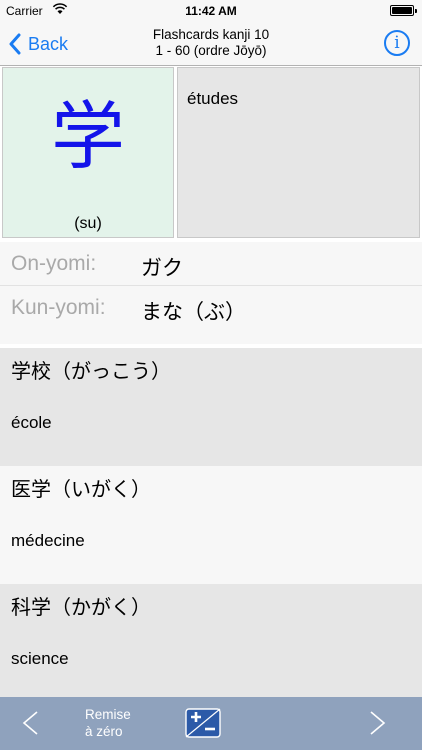  I want to click on kunyomi-row: Kun-yomi: まな（ぶ）, so click(211, 315).